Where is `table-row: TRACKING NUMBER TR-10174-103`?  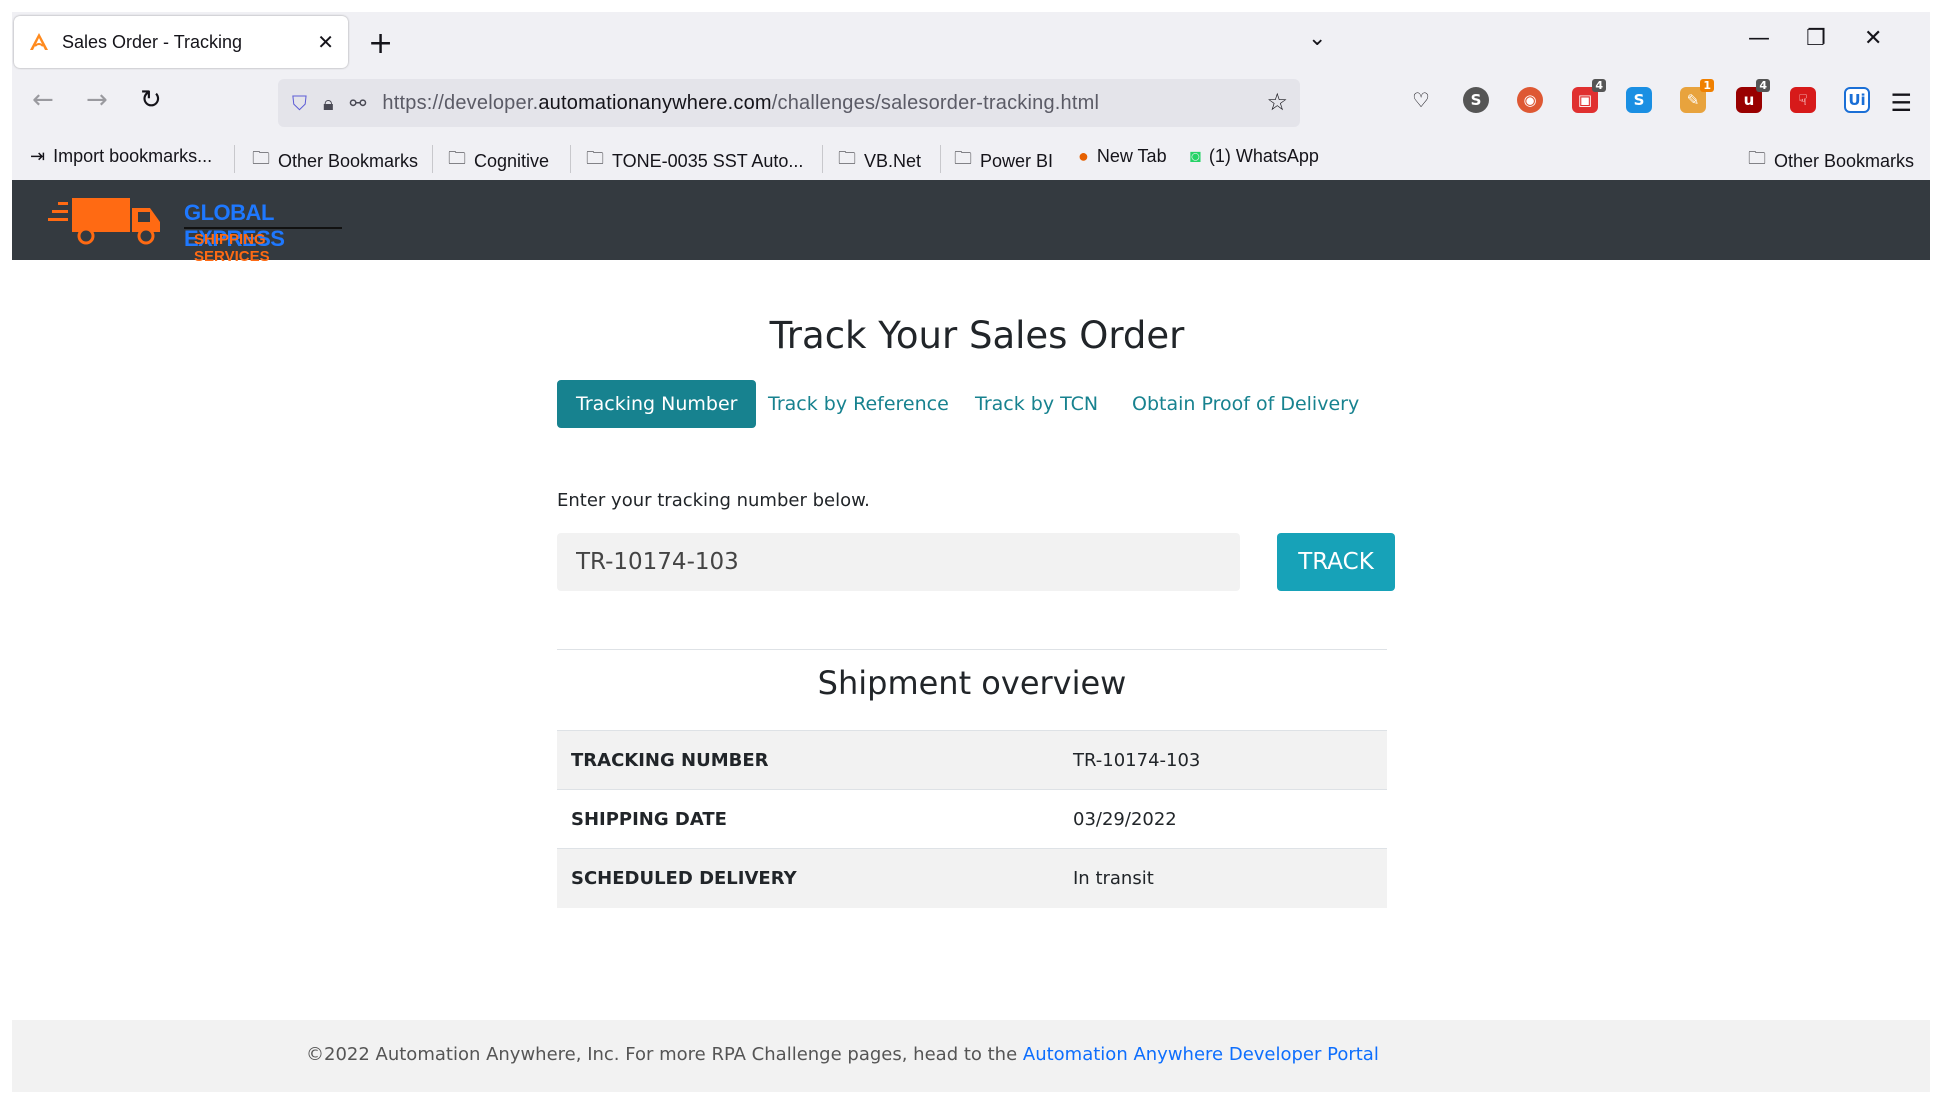
table-row: TRACKING NUMBER TR-10174-103 is located at coordinates (972, 760).